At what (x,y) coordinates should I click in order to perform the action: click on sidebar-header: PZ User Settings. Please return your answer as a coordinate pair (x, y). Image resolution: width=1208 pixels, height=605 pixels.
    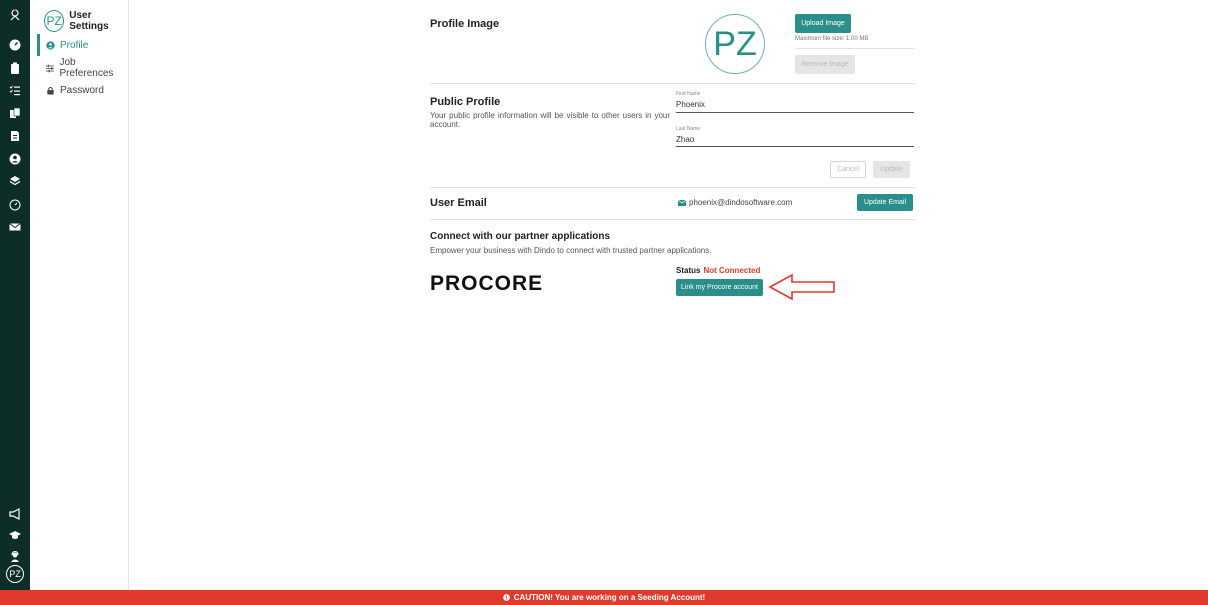
    Looking at the image, I should click on (86, 21).